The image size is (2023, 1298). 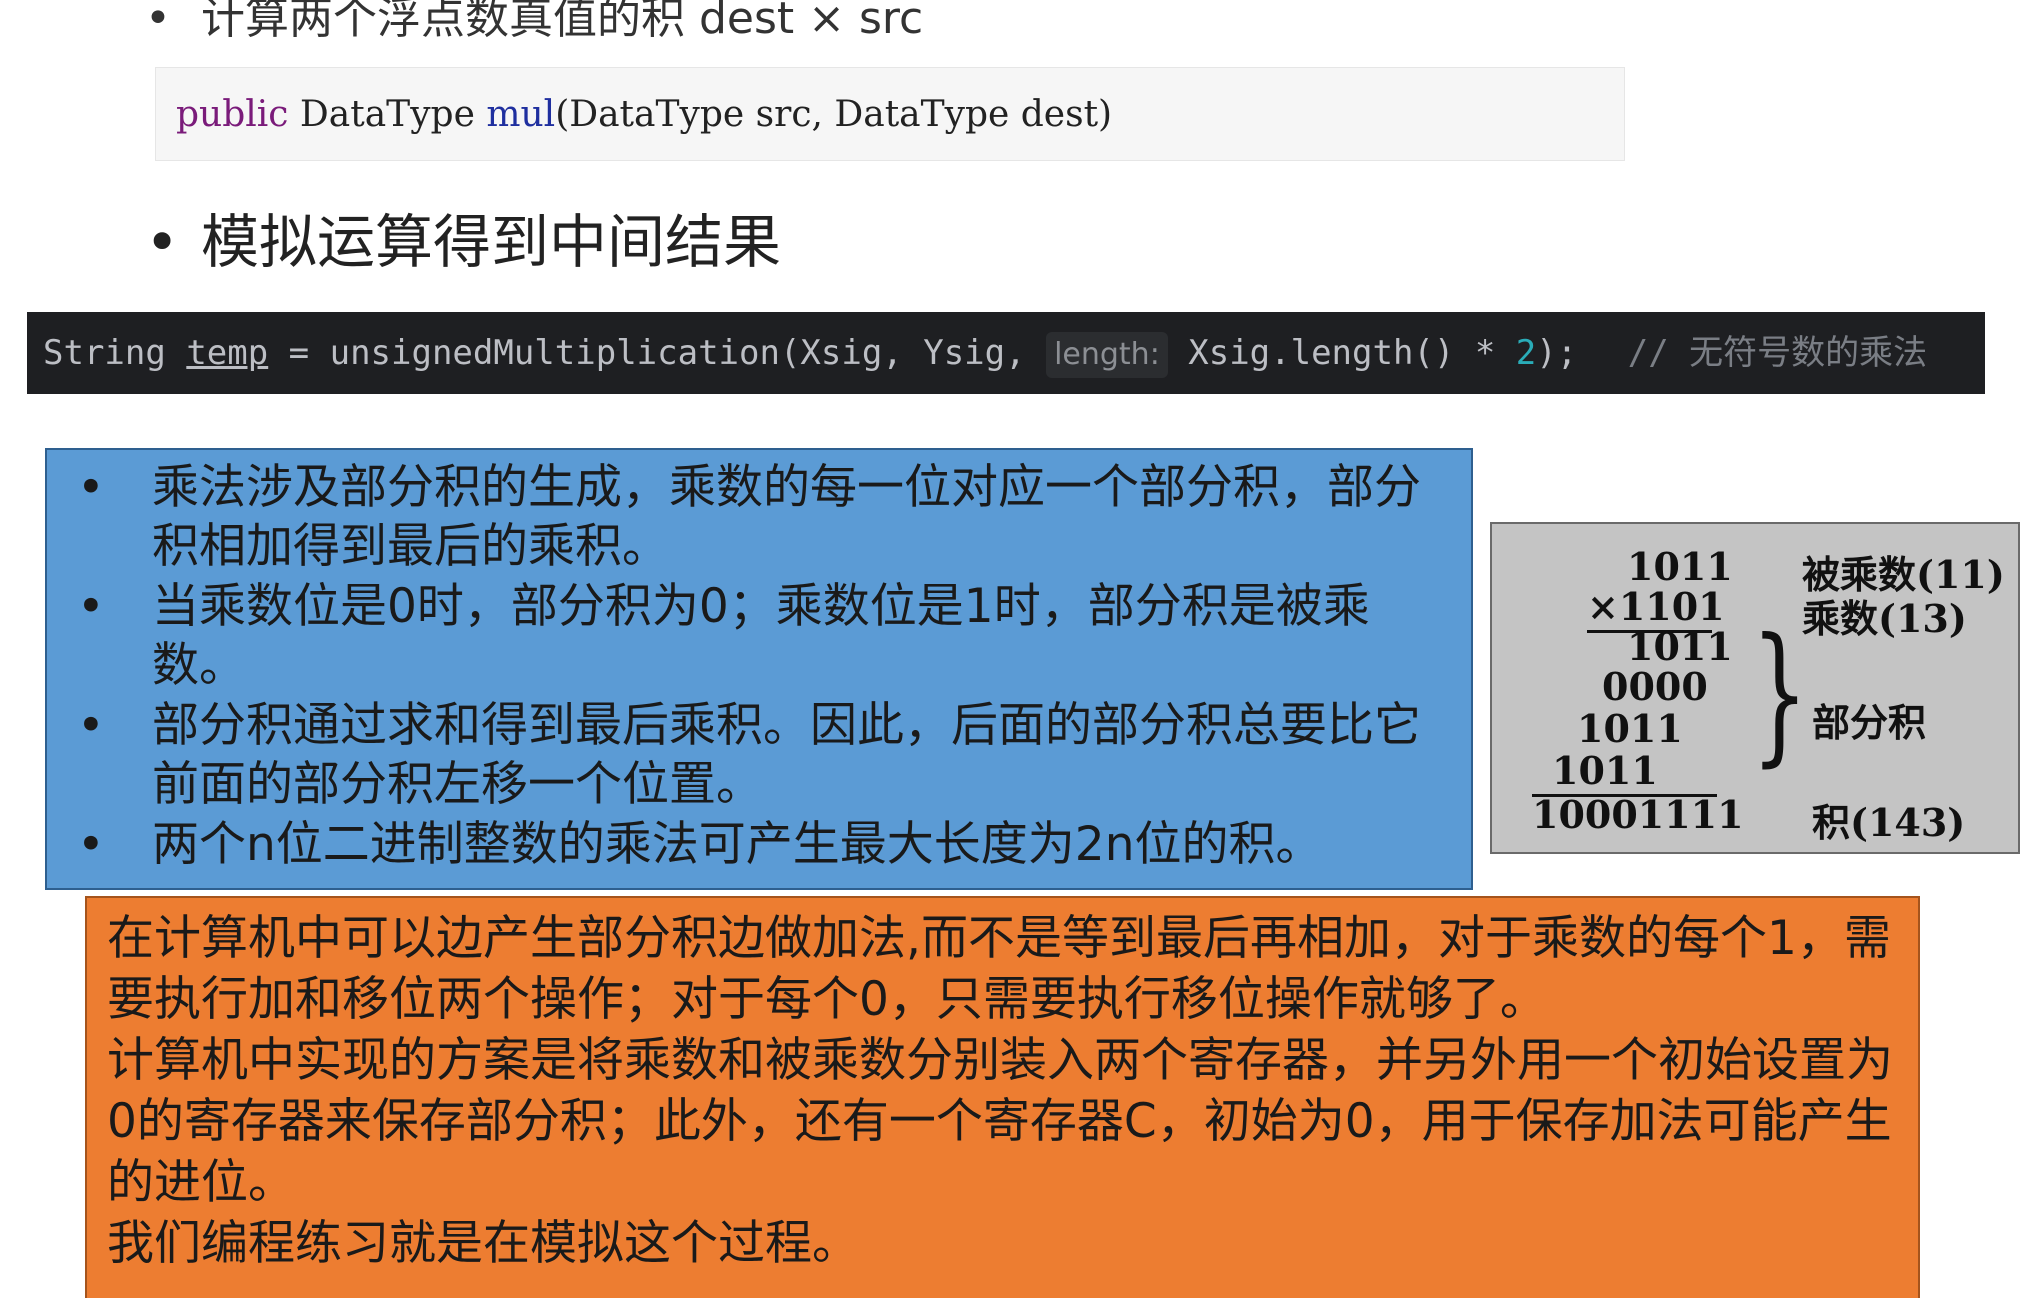 What do you see at coordinates (1680, 566) in the screenshot?
I see `figure-multiplicand: 1011` at bounding box center [1680, 566].